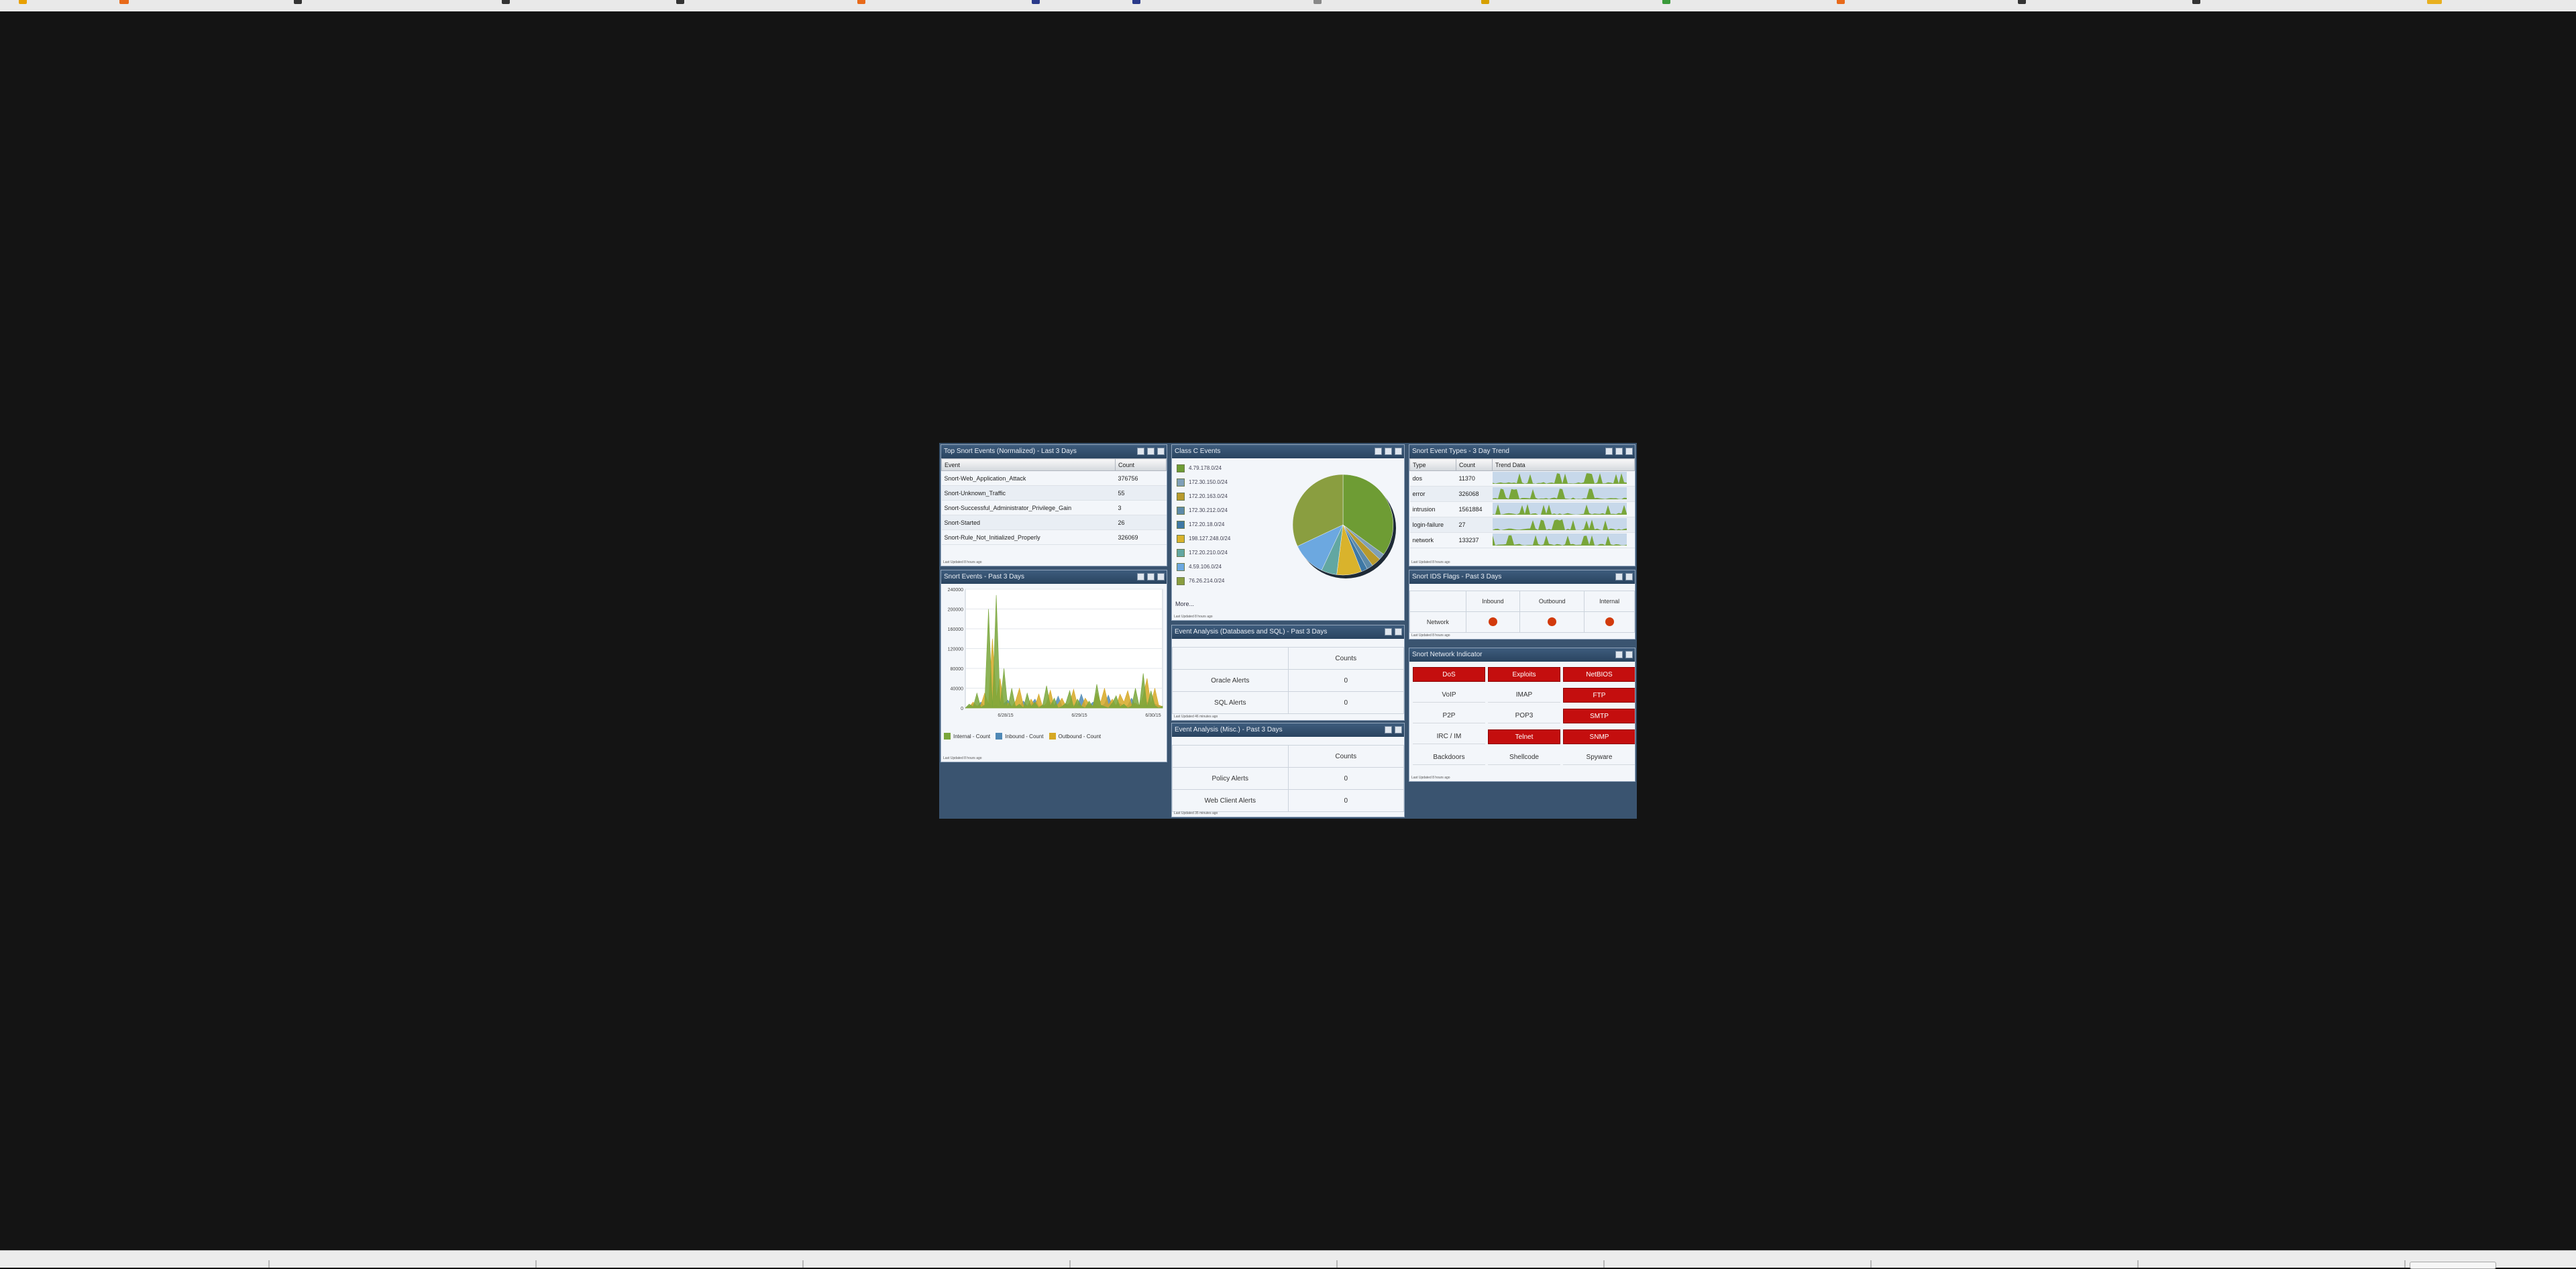 Image resolution: width=2576 pixels, height=1269 pixels. I want to click on legend-label: Outbound - Count, so click(1080, 736).